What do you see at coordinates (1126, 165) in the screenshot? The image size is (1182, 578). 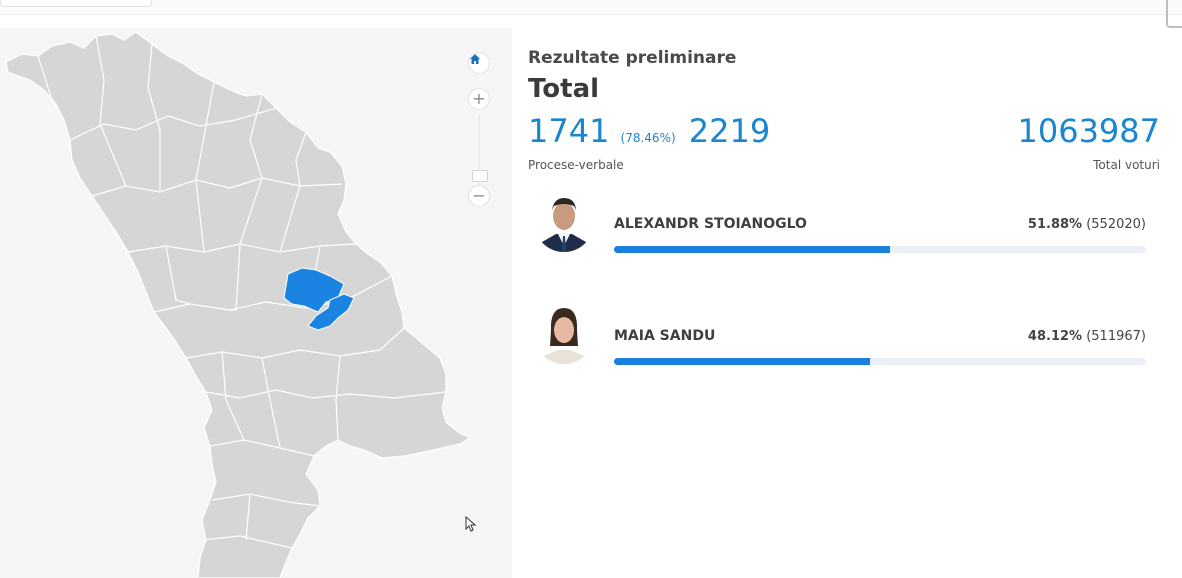 I see `total-votes-label: Total voturi` at bounding box center [1126, 165].